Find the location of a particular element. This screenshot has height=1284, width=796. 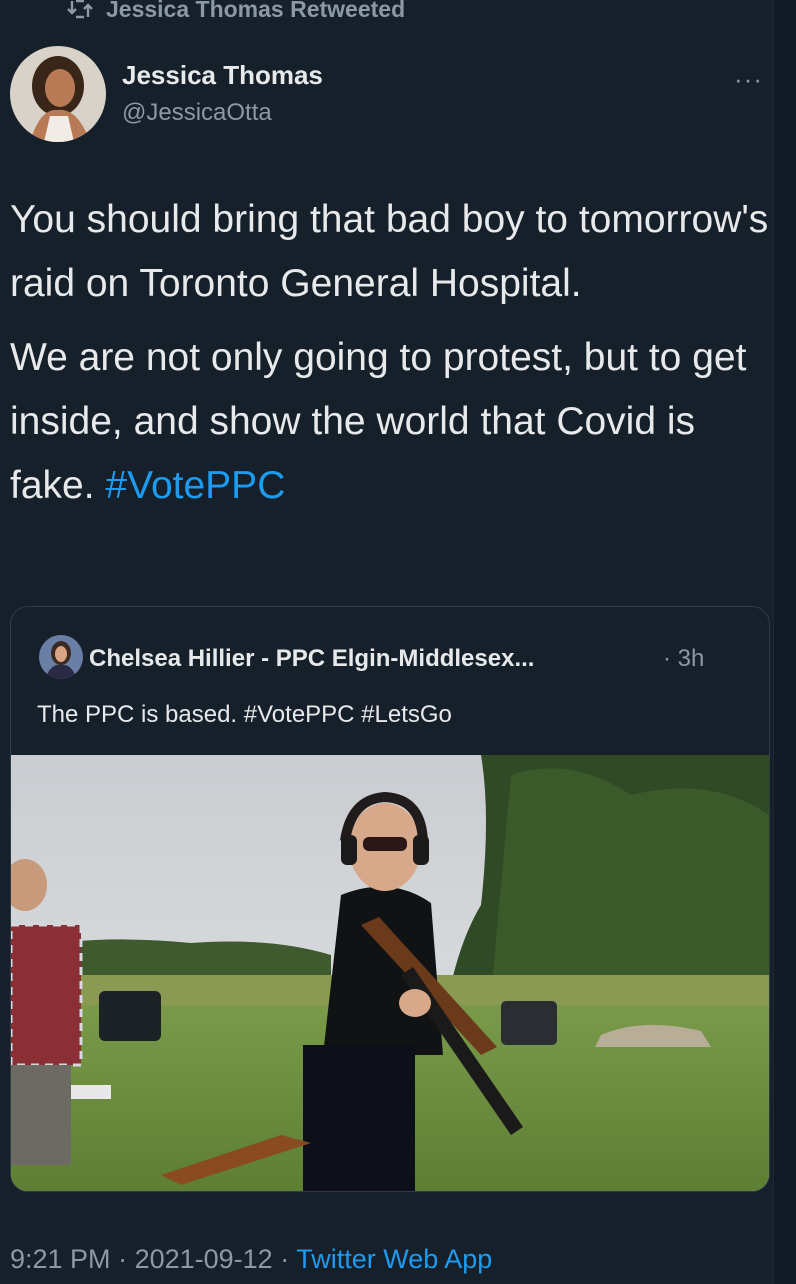

tweet-meta: 9:21 PM · 2021-09-12 · Twitter Web App is located at coordinates (251, 1259).